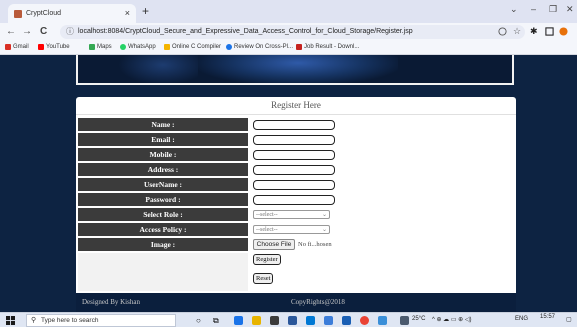 This screenshot has height=327, width=577. I want to click on image-label: Image :, so click(163, 244).